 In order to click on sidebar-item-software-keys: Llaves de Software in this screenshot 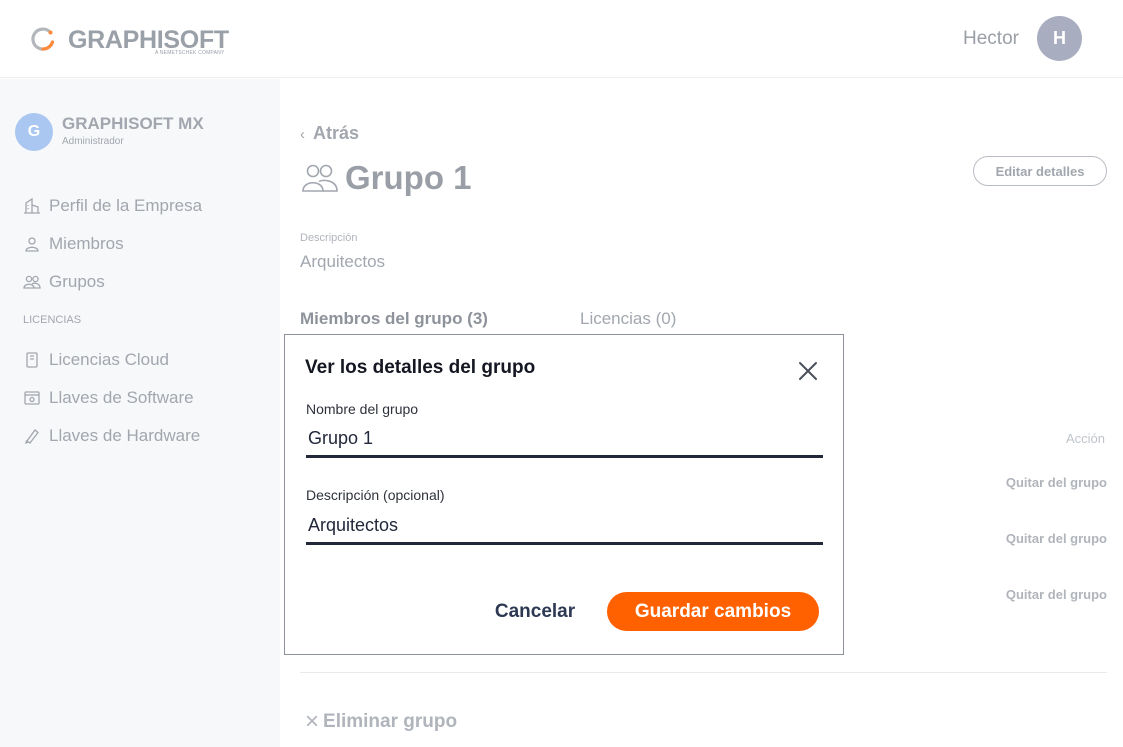, I will do `click(108, 398)`.